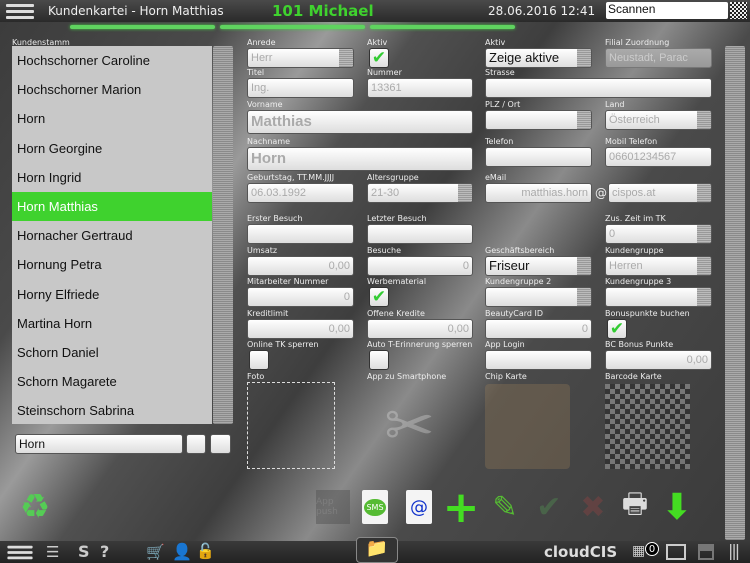 The width and height of the screenshot is (750, 563). Describe the element at coordinates (112, 264) in the screenshot. I see `customer-list-item: Hornung Petra` at that location.